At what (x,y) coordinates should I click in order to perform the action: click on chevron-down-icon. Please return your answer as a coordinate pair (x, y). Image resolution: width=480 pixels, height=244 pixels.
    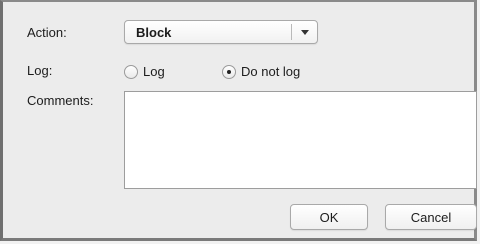
    Looking at the image, I should click on (305, 32).